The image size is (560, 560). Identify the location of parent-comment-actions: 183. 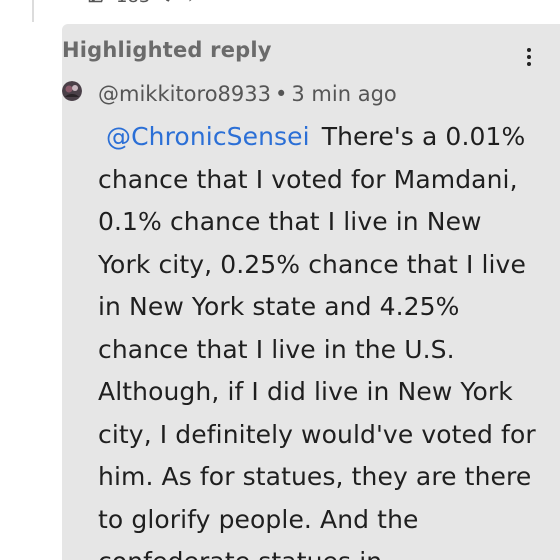
(147, 4).